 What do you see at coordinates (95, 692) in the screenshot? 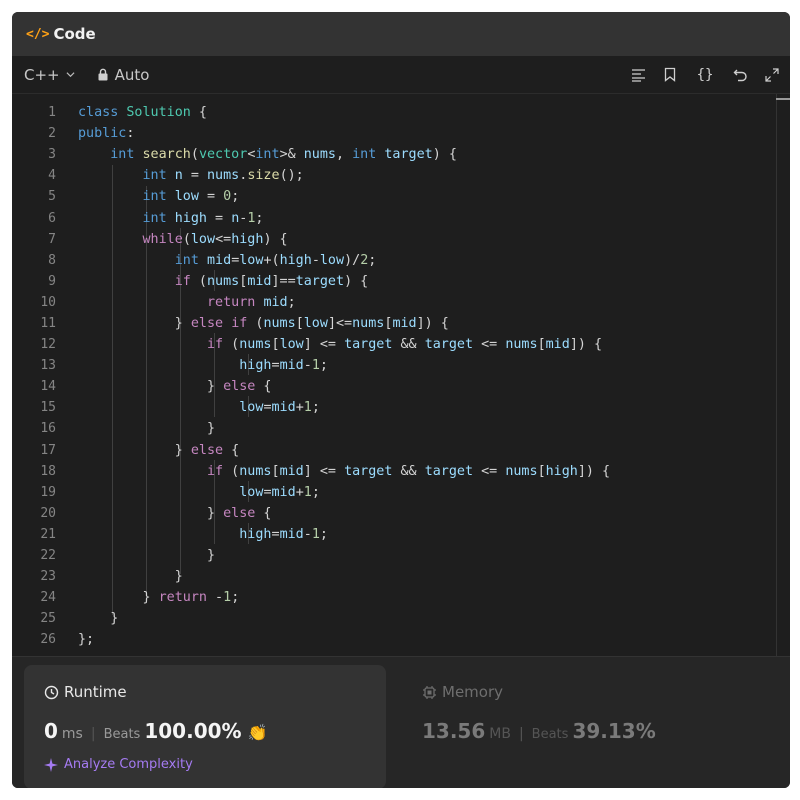
I see `runtime-label: Runtime` at bounding box center [95, 692].